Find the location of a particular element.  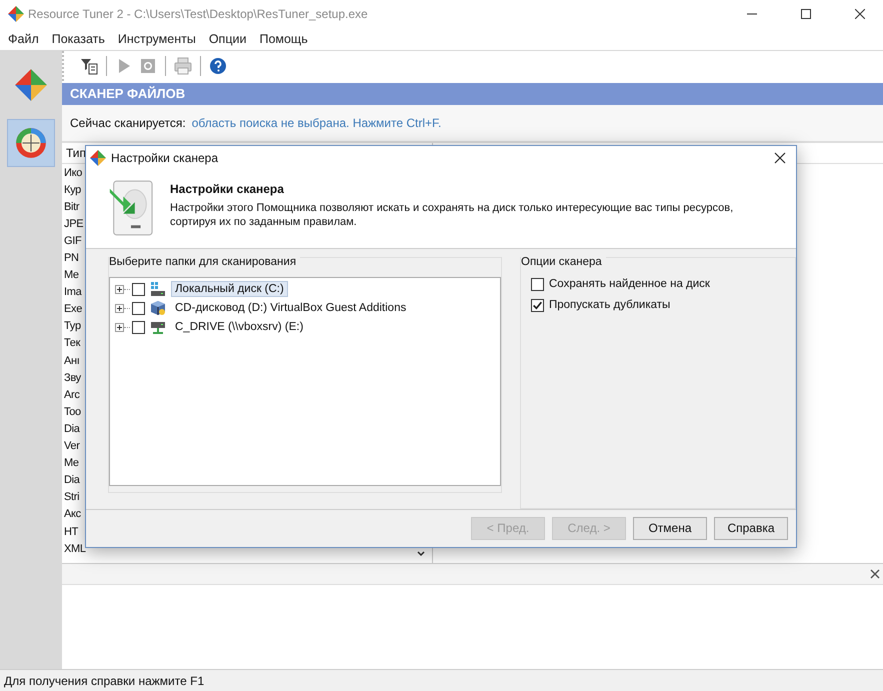

checkbox-label: Сохранять найденное на диск is located at coordinates (629, 284).